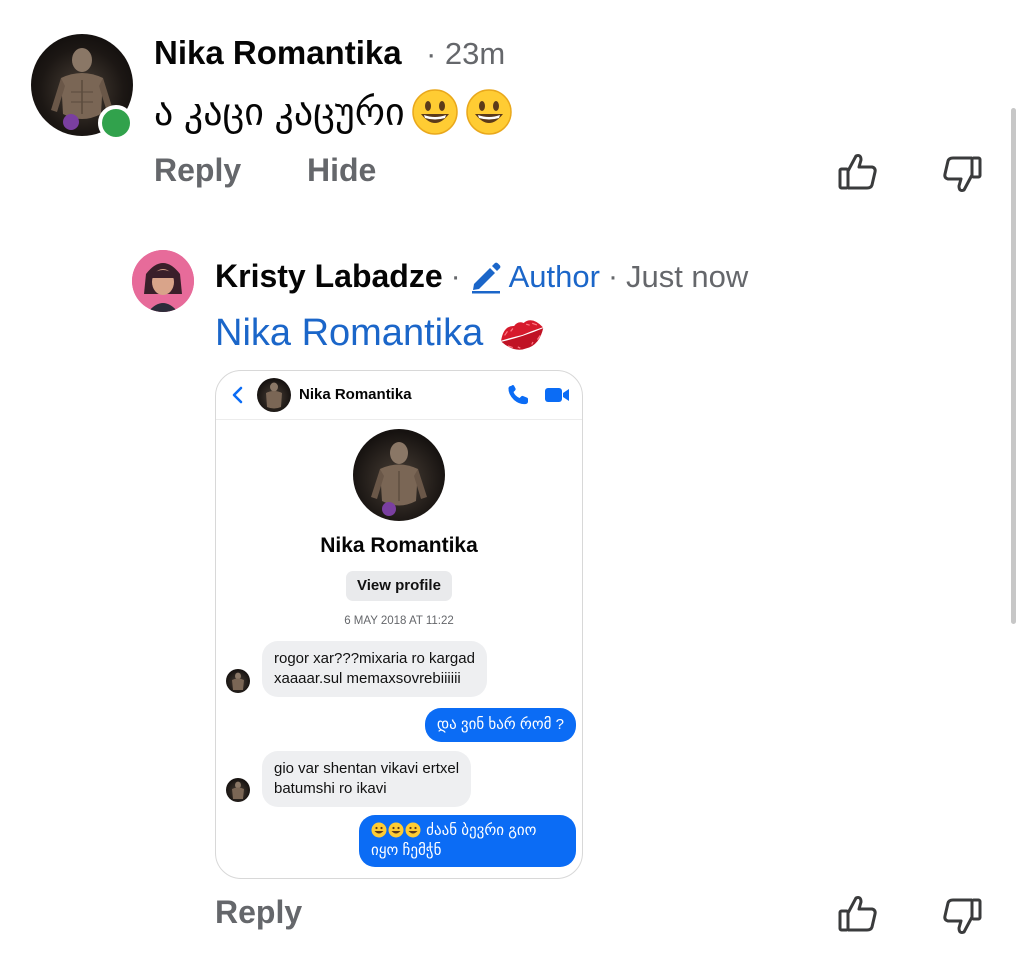  I want to click on message-bubble-outgoing: და ვინ ხარ რომ ?, so click(500, 725).